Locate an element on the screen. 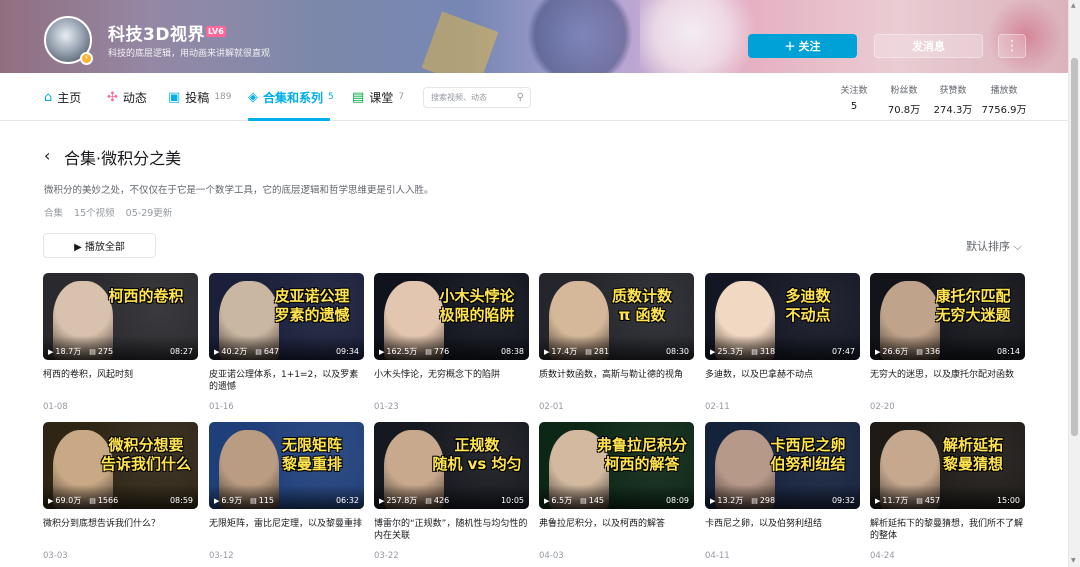  video-thumbnail: 小木头悖论 极限的陷阱 ▶ 162.5万 ▤ 776 08:38 is located at coordinates (451, 316).